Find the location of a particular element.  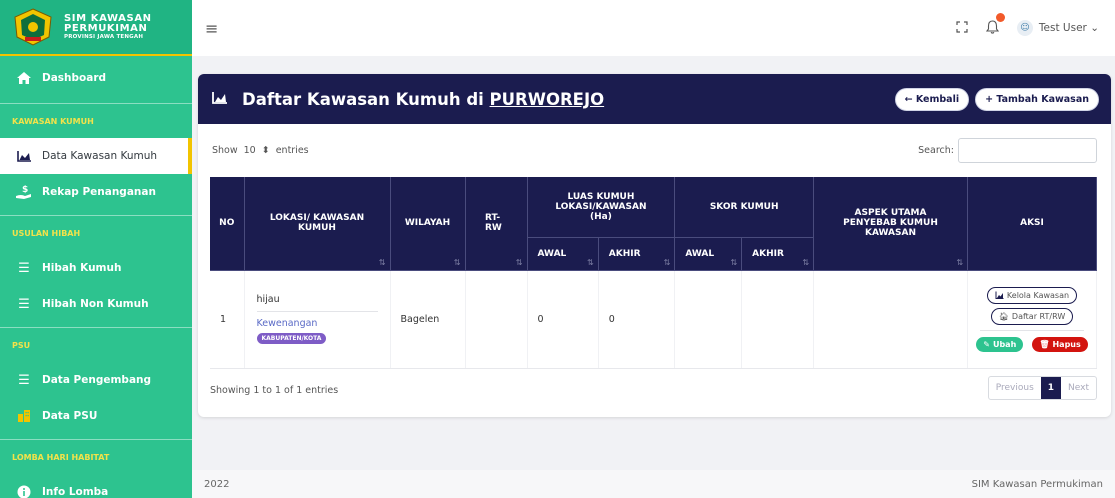

kewenangan-link: Kewenangan is located at coordinates (317, 323).